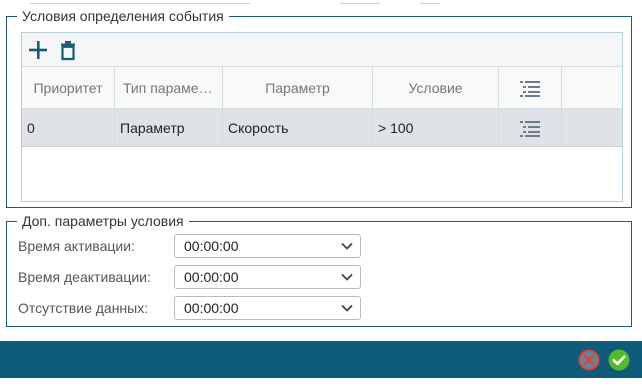 The image size is (642, 386). What do you see at coordinates (592, 87) in the screenshot?
I see `header-filler` at bounding box center [592, 87].